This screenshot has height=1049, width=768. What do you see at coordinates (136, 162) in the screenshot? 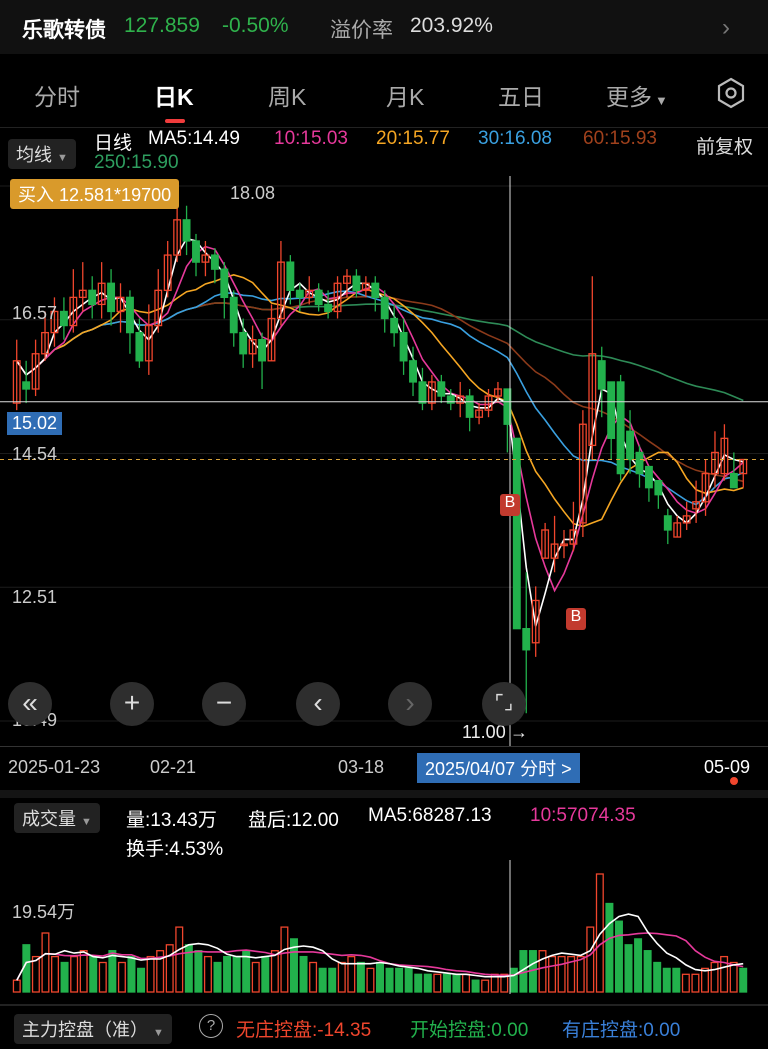
I see `ma250-value: 250:15.90` at bounding box center [136, 162].